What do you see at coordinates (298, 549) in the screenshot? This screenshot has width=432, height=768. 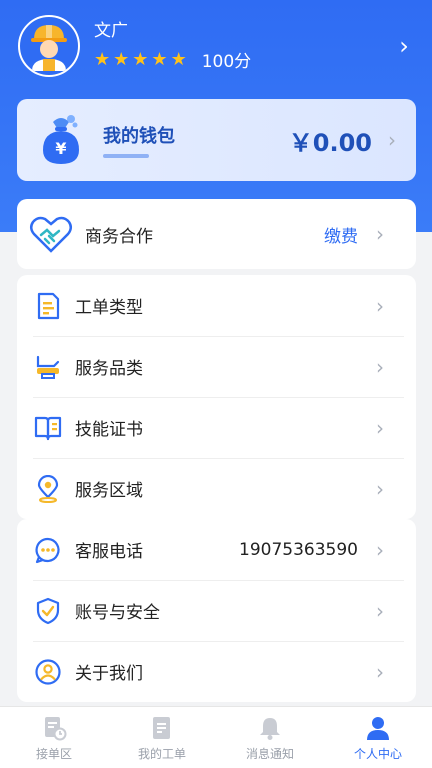 I see `customer-service-phone: 19075363590` at bounding box center [298, 549].